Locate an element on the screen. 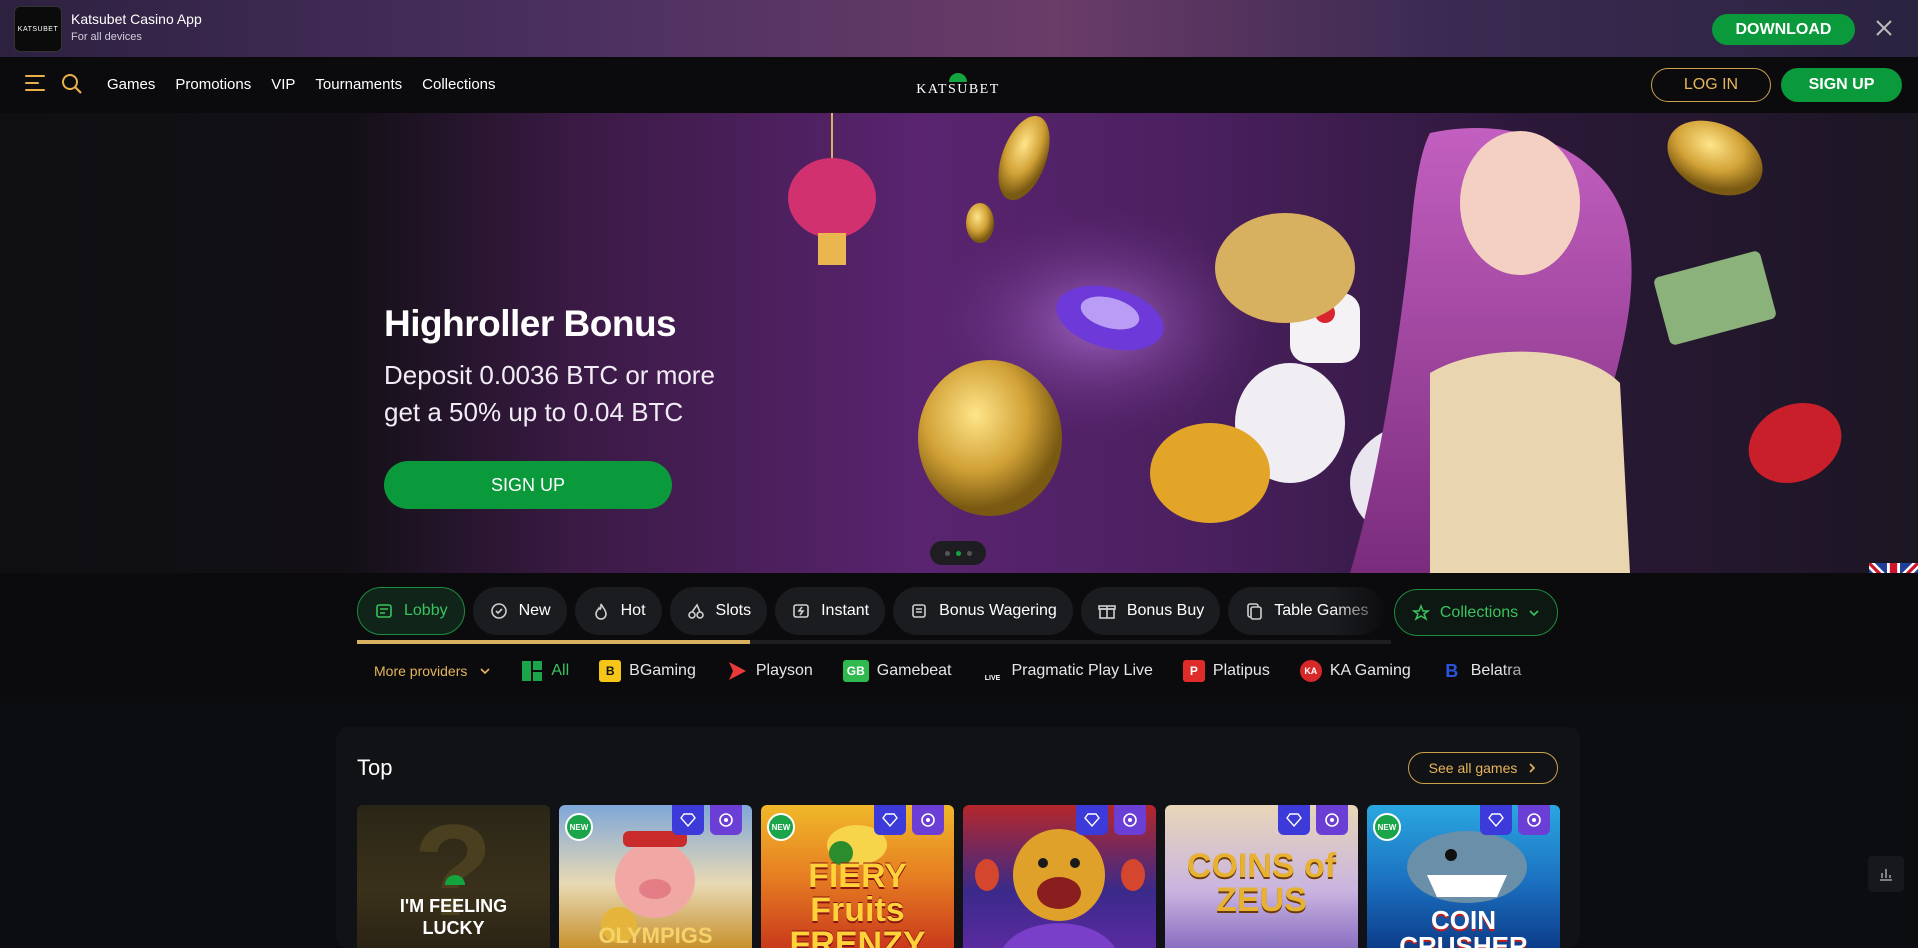  collections-label: Collections is located at coordinates (1479, 612).